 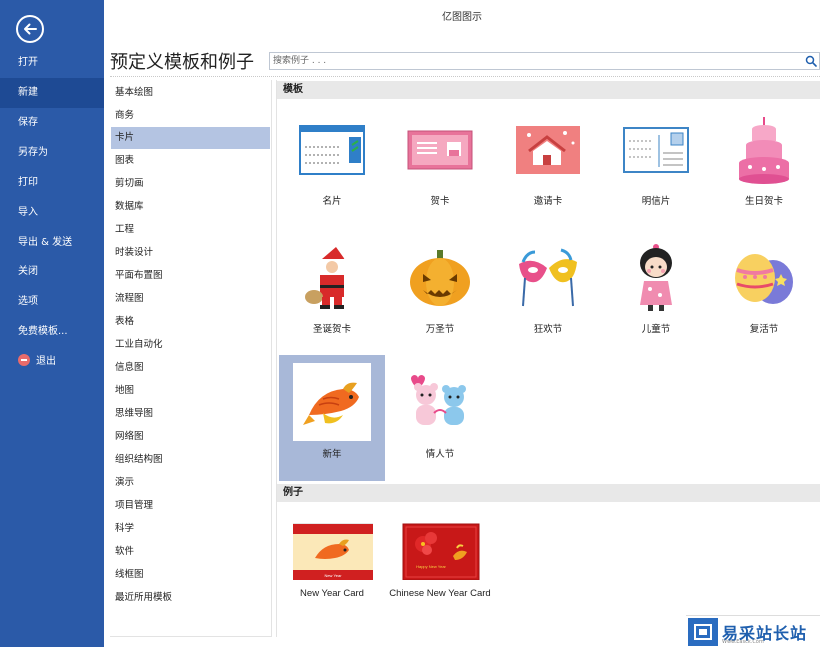 I want to click on menu-print-label: 打印, so click(x=28, y=182).